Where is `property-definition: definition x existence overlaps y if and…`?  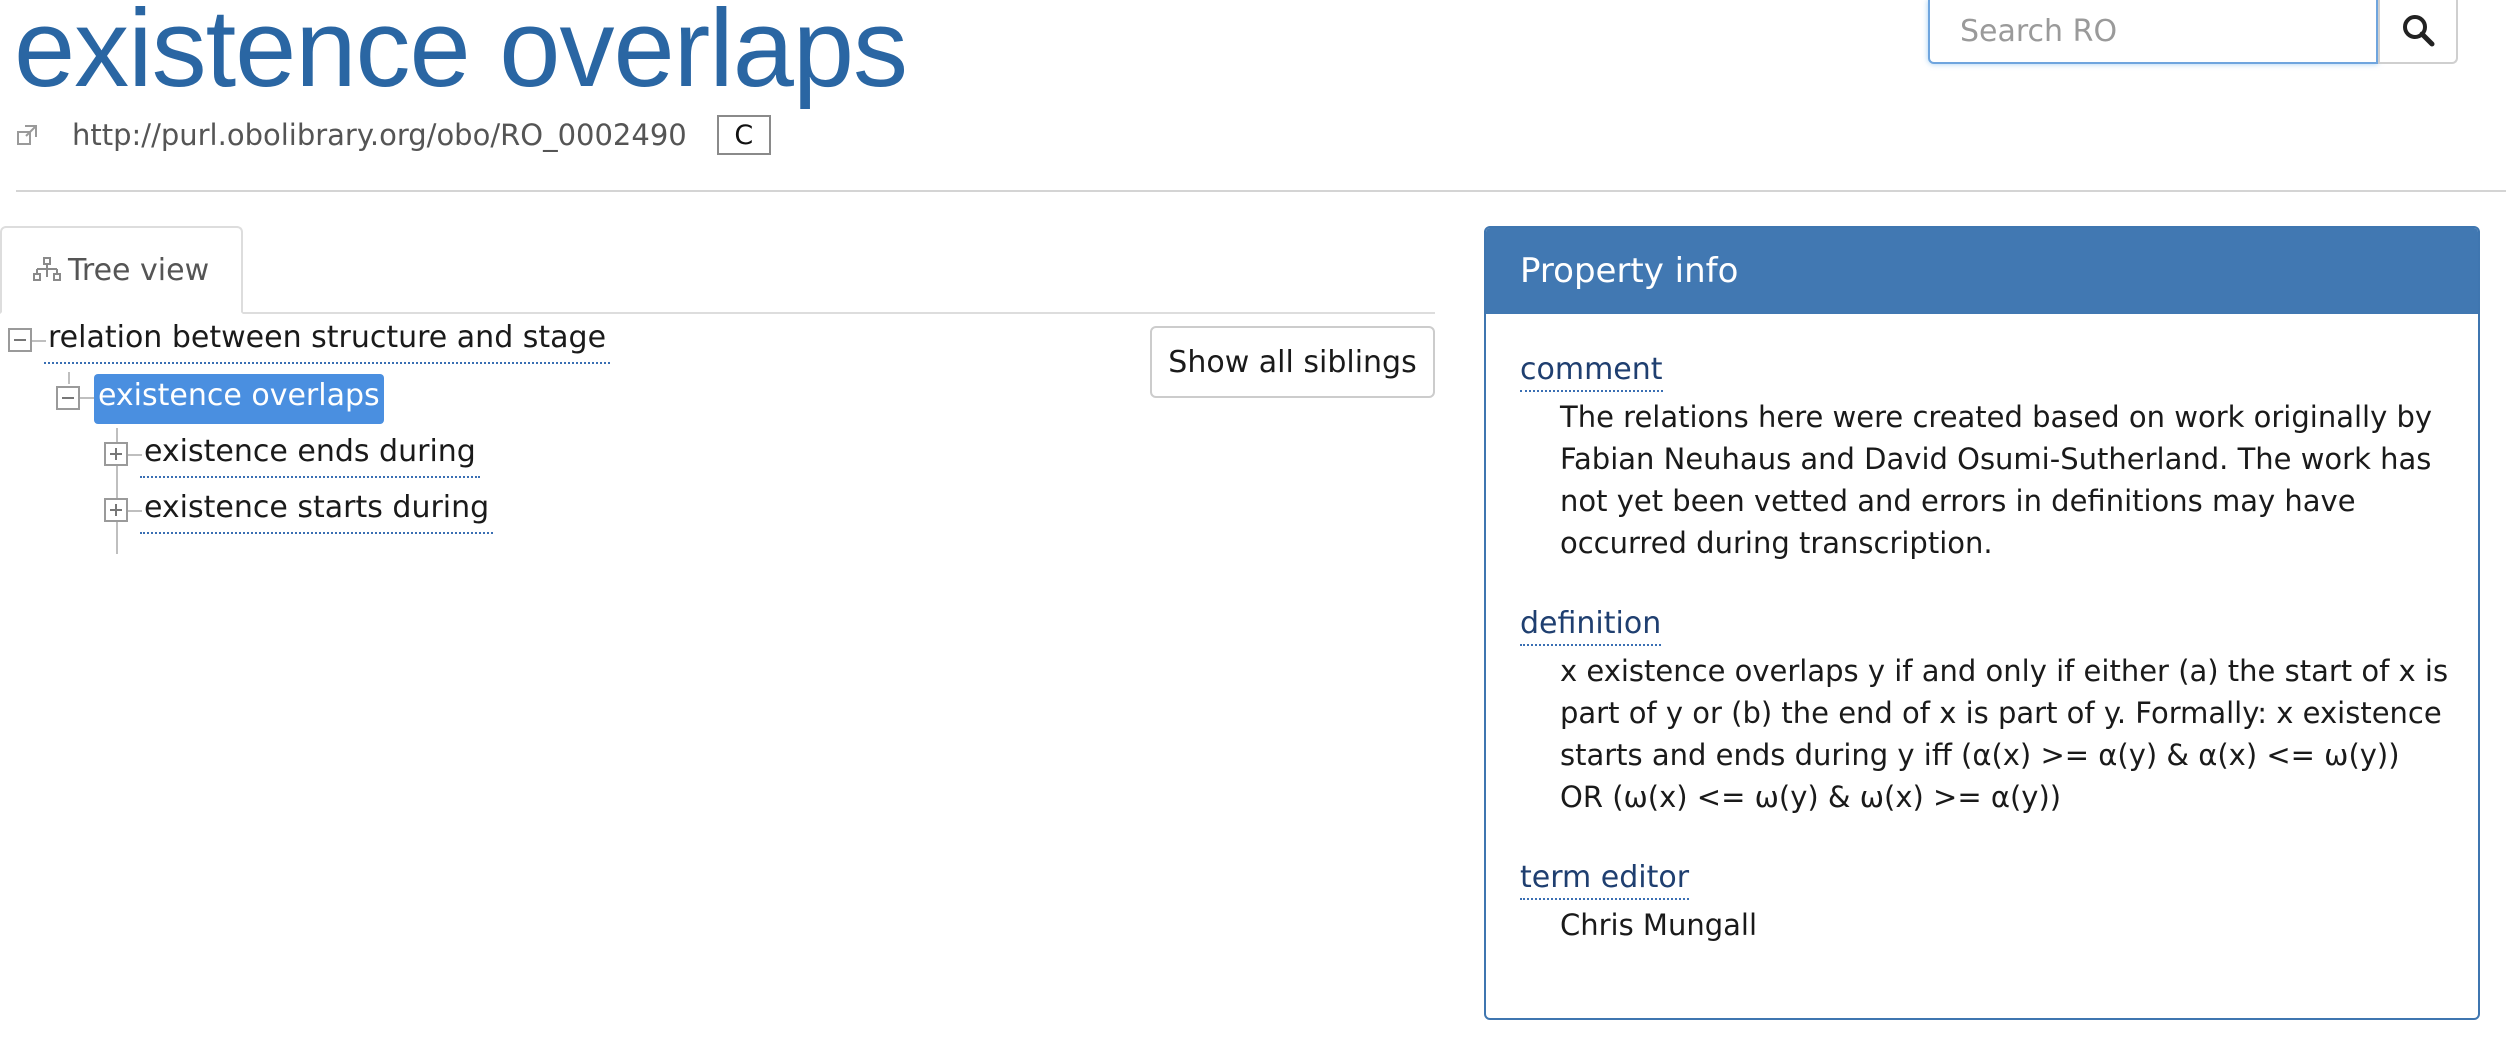
property-definition: definition x existence overlaps y if and… is located at coordinates (1985, 711).